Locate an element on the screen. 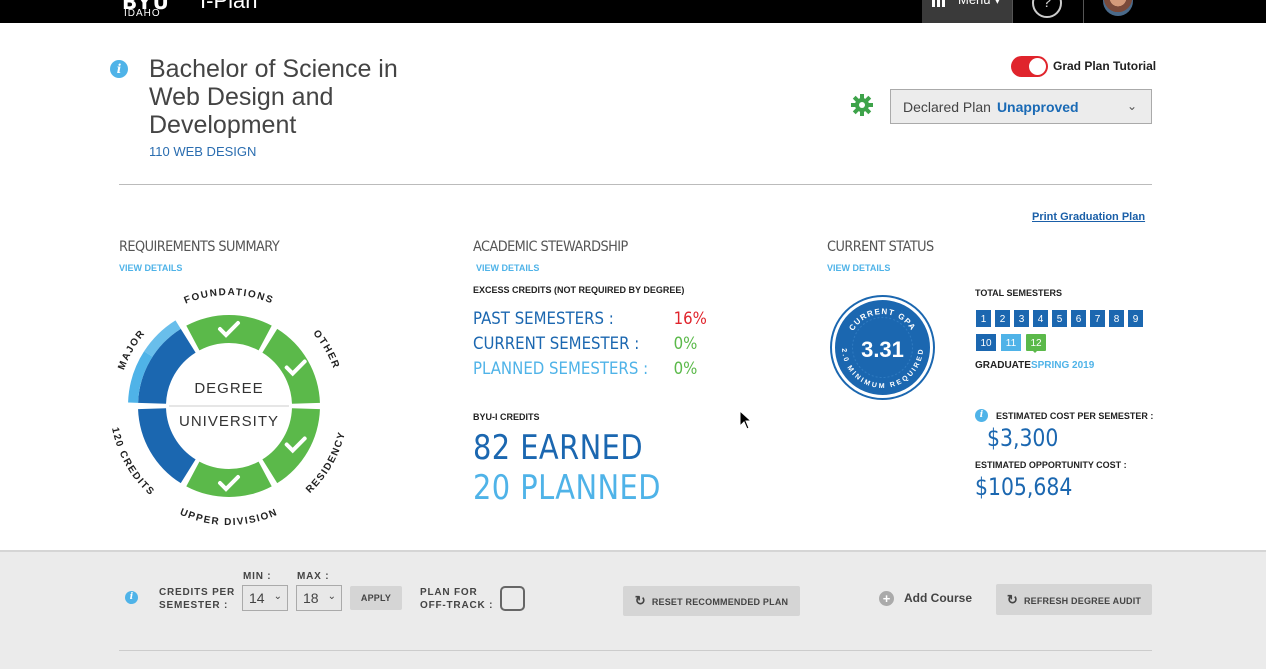 This screenshot has height=669, width=1266. reset-label: RESET RECOMMENDED PLAN is located at coordinates (720, 602).